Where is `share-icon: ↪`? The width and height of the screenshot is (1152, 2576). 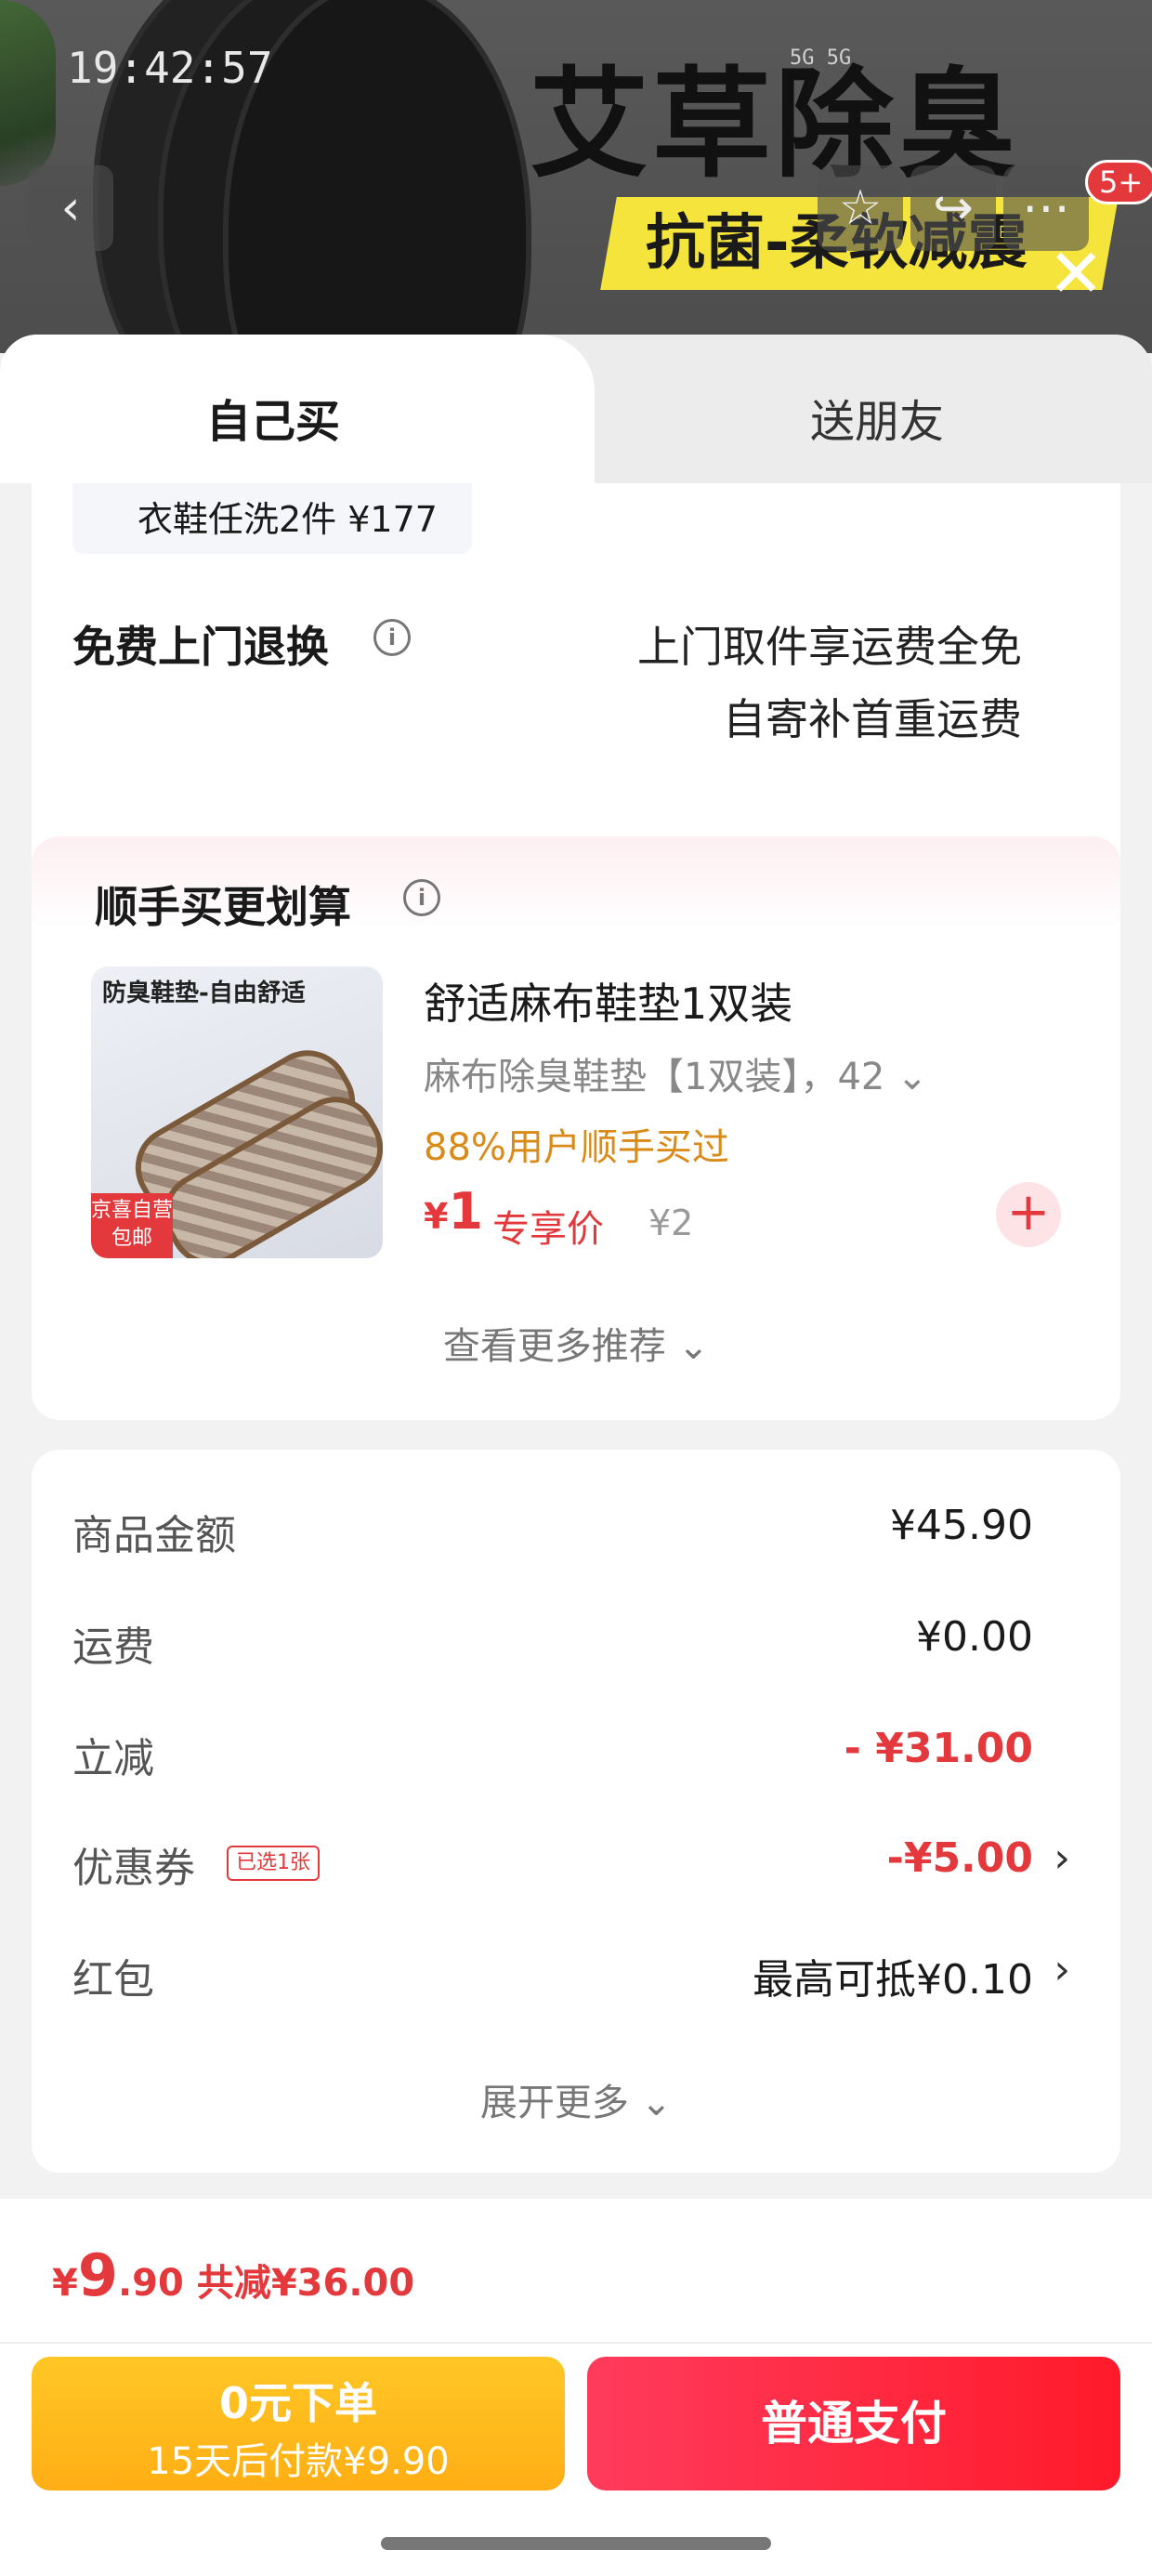 share-icon: ↪ is located at coordinates (953, 208).